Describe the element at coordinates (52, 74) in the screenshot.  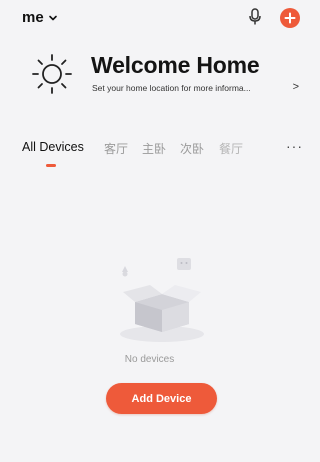
I see `sun-icon` at that location.